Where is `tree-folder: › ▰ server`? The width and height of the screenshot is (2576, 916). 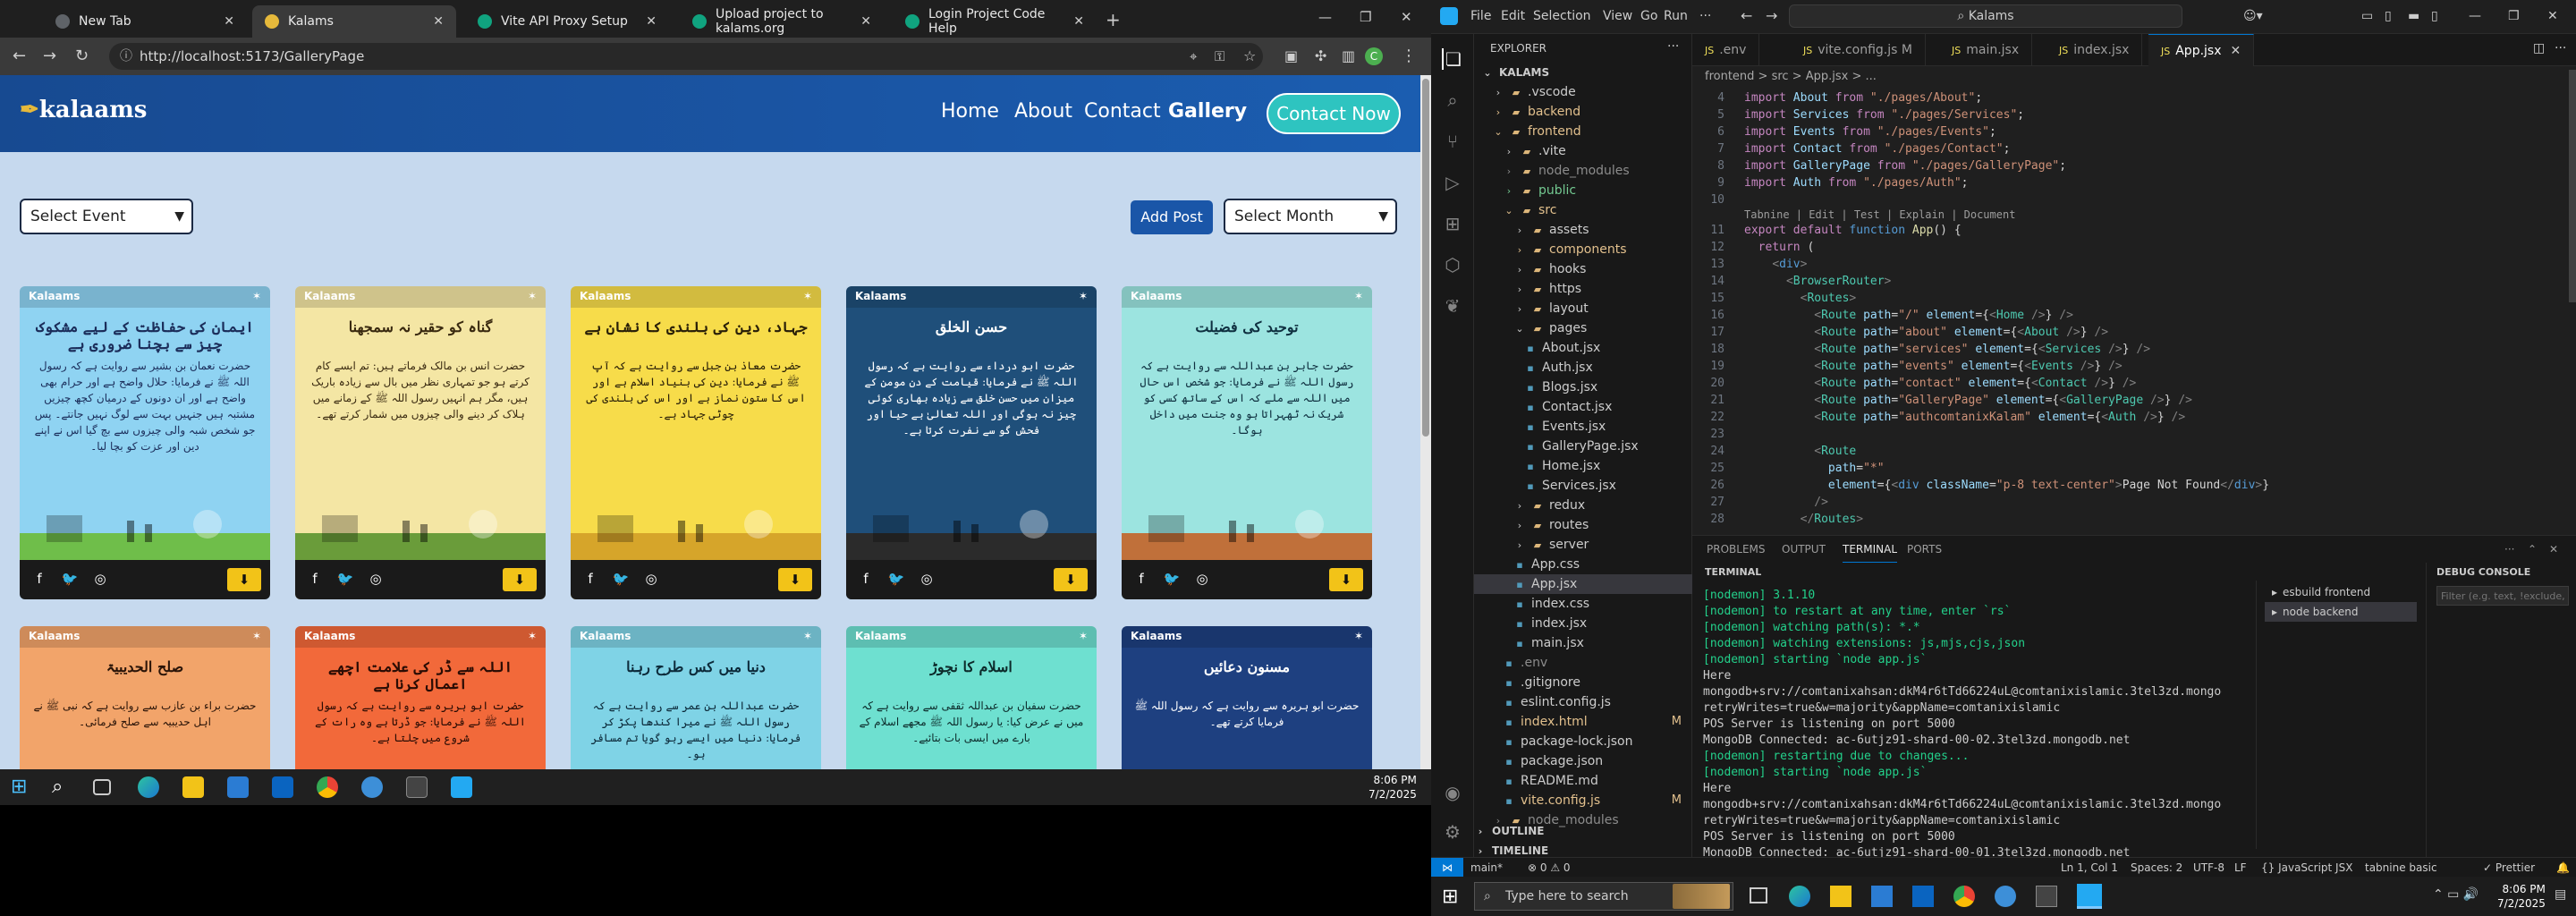 tree-folder: › ▰ server is located at coordinates (1583, 545).